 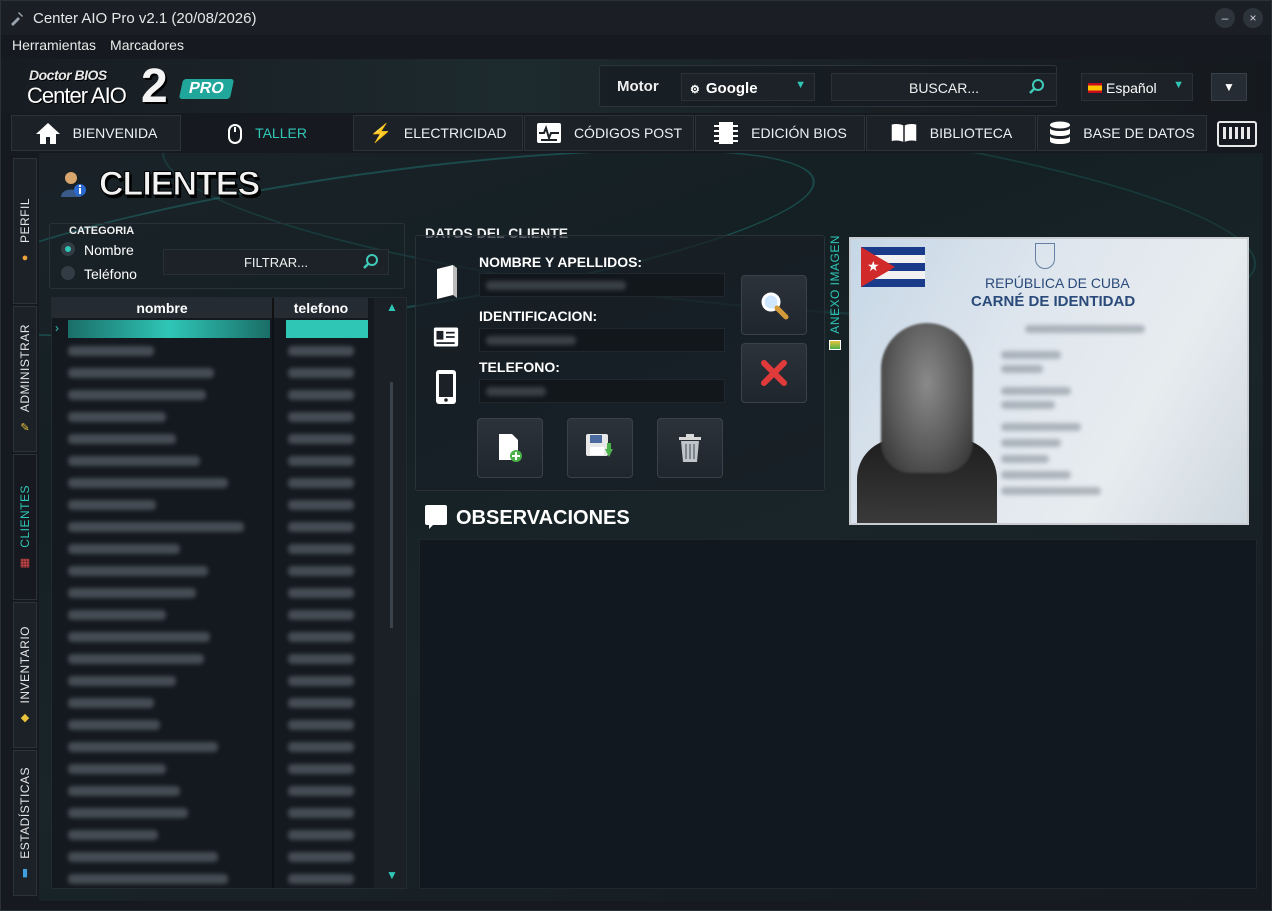 I want to click on tab-taller: TALLER, so click(x=267, y=133).